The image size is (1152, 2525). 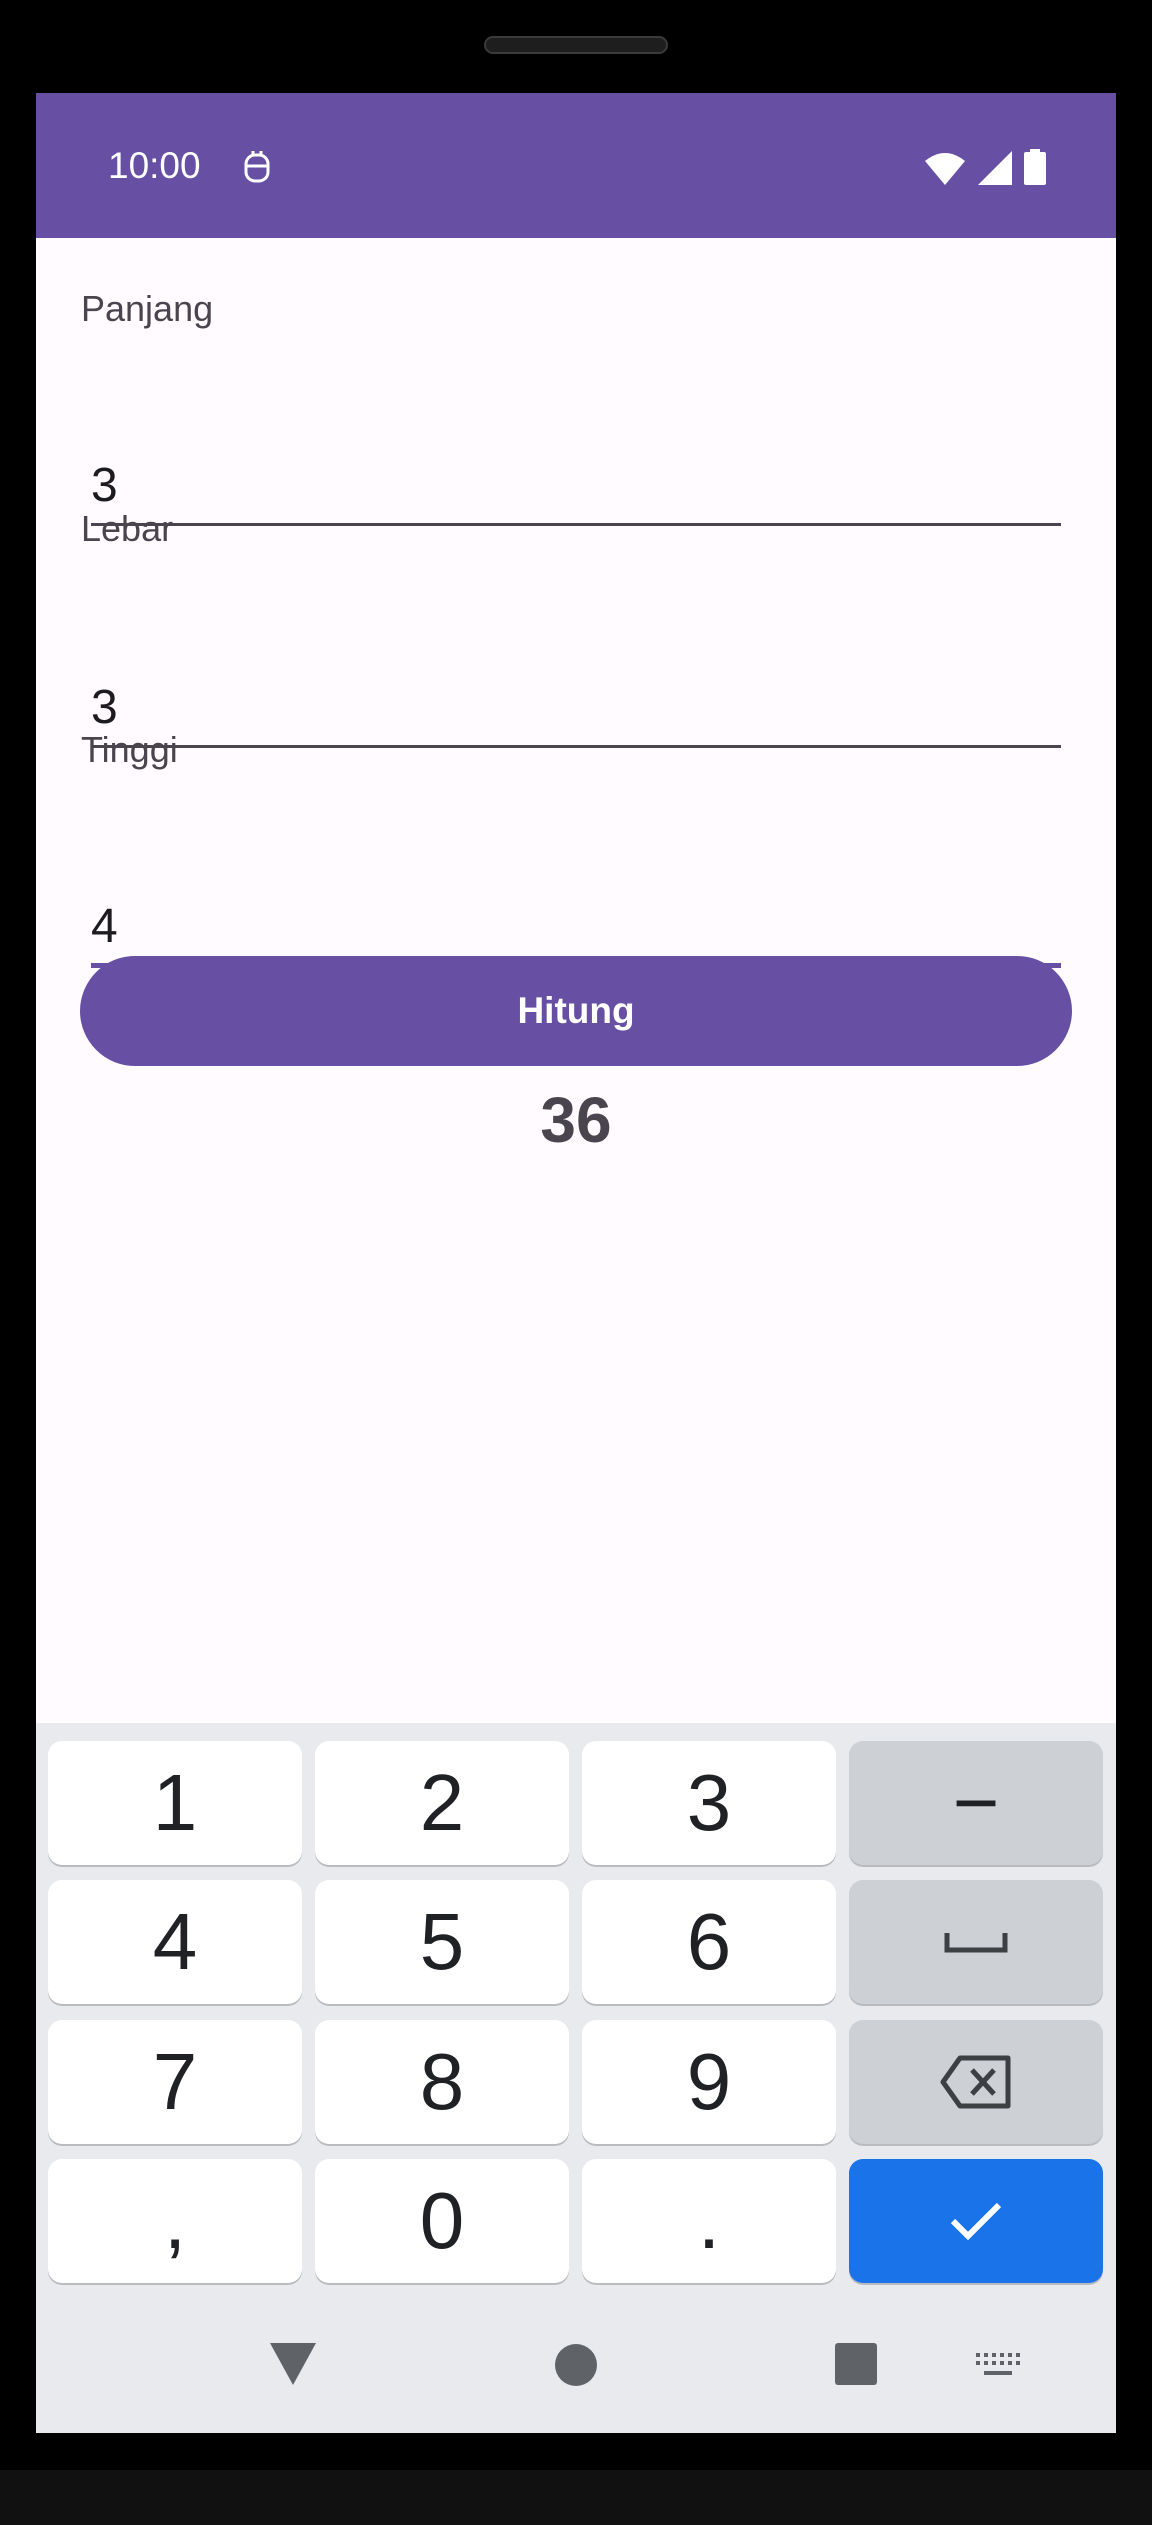 What do you see at coordinates (976, 1803) in the screenshot?
I see `key-minus: −` at bounding box center [976, 1803].